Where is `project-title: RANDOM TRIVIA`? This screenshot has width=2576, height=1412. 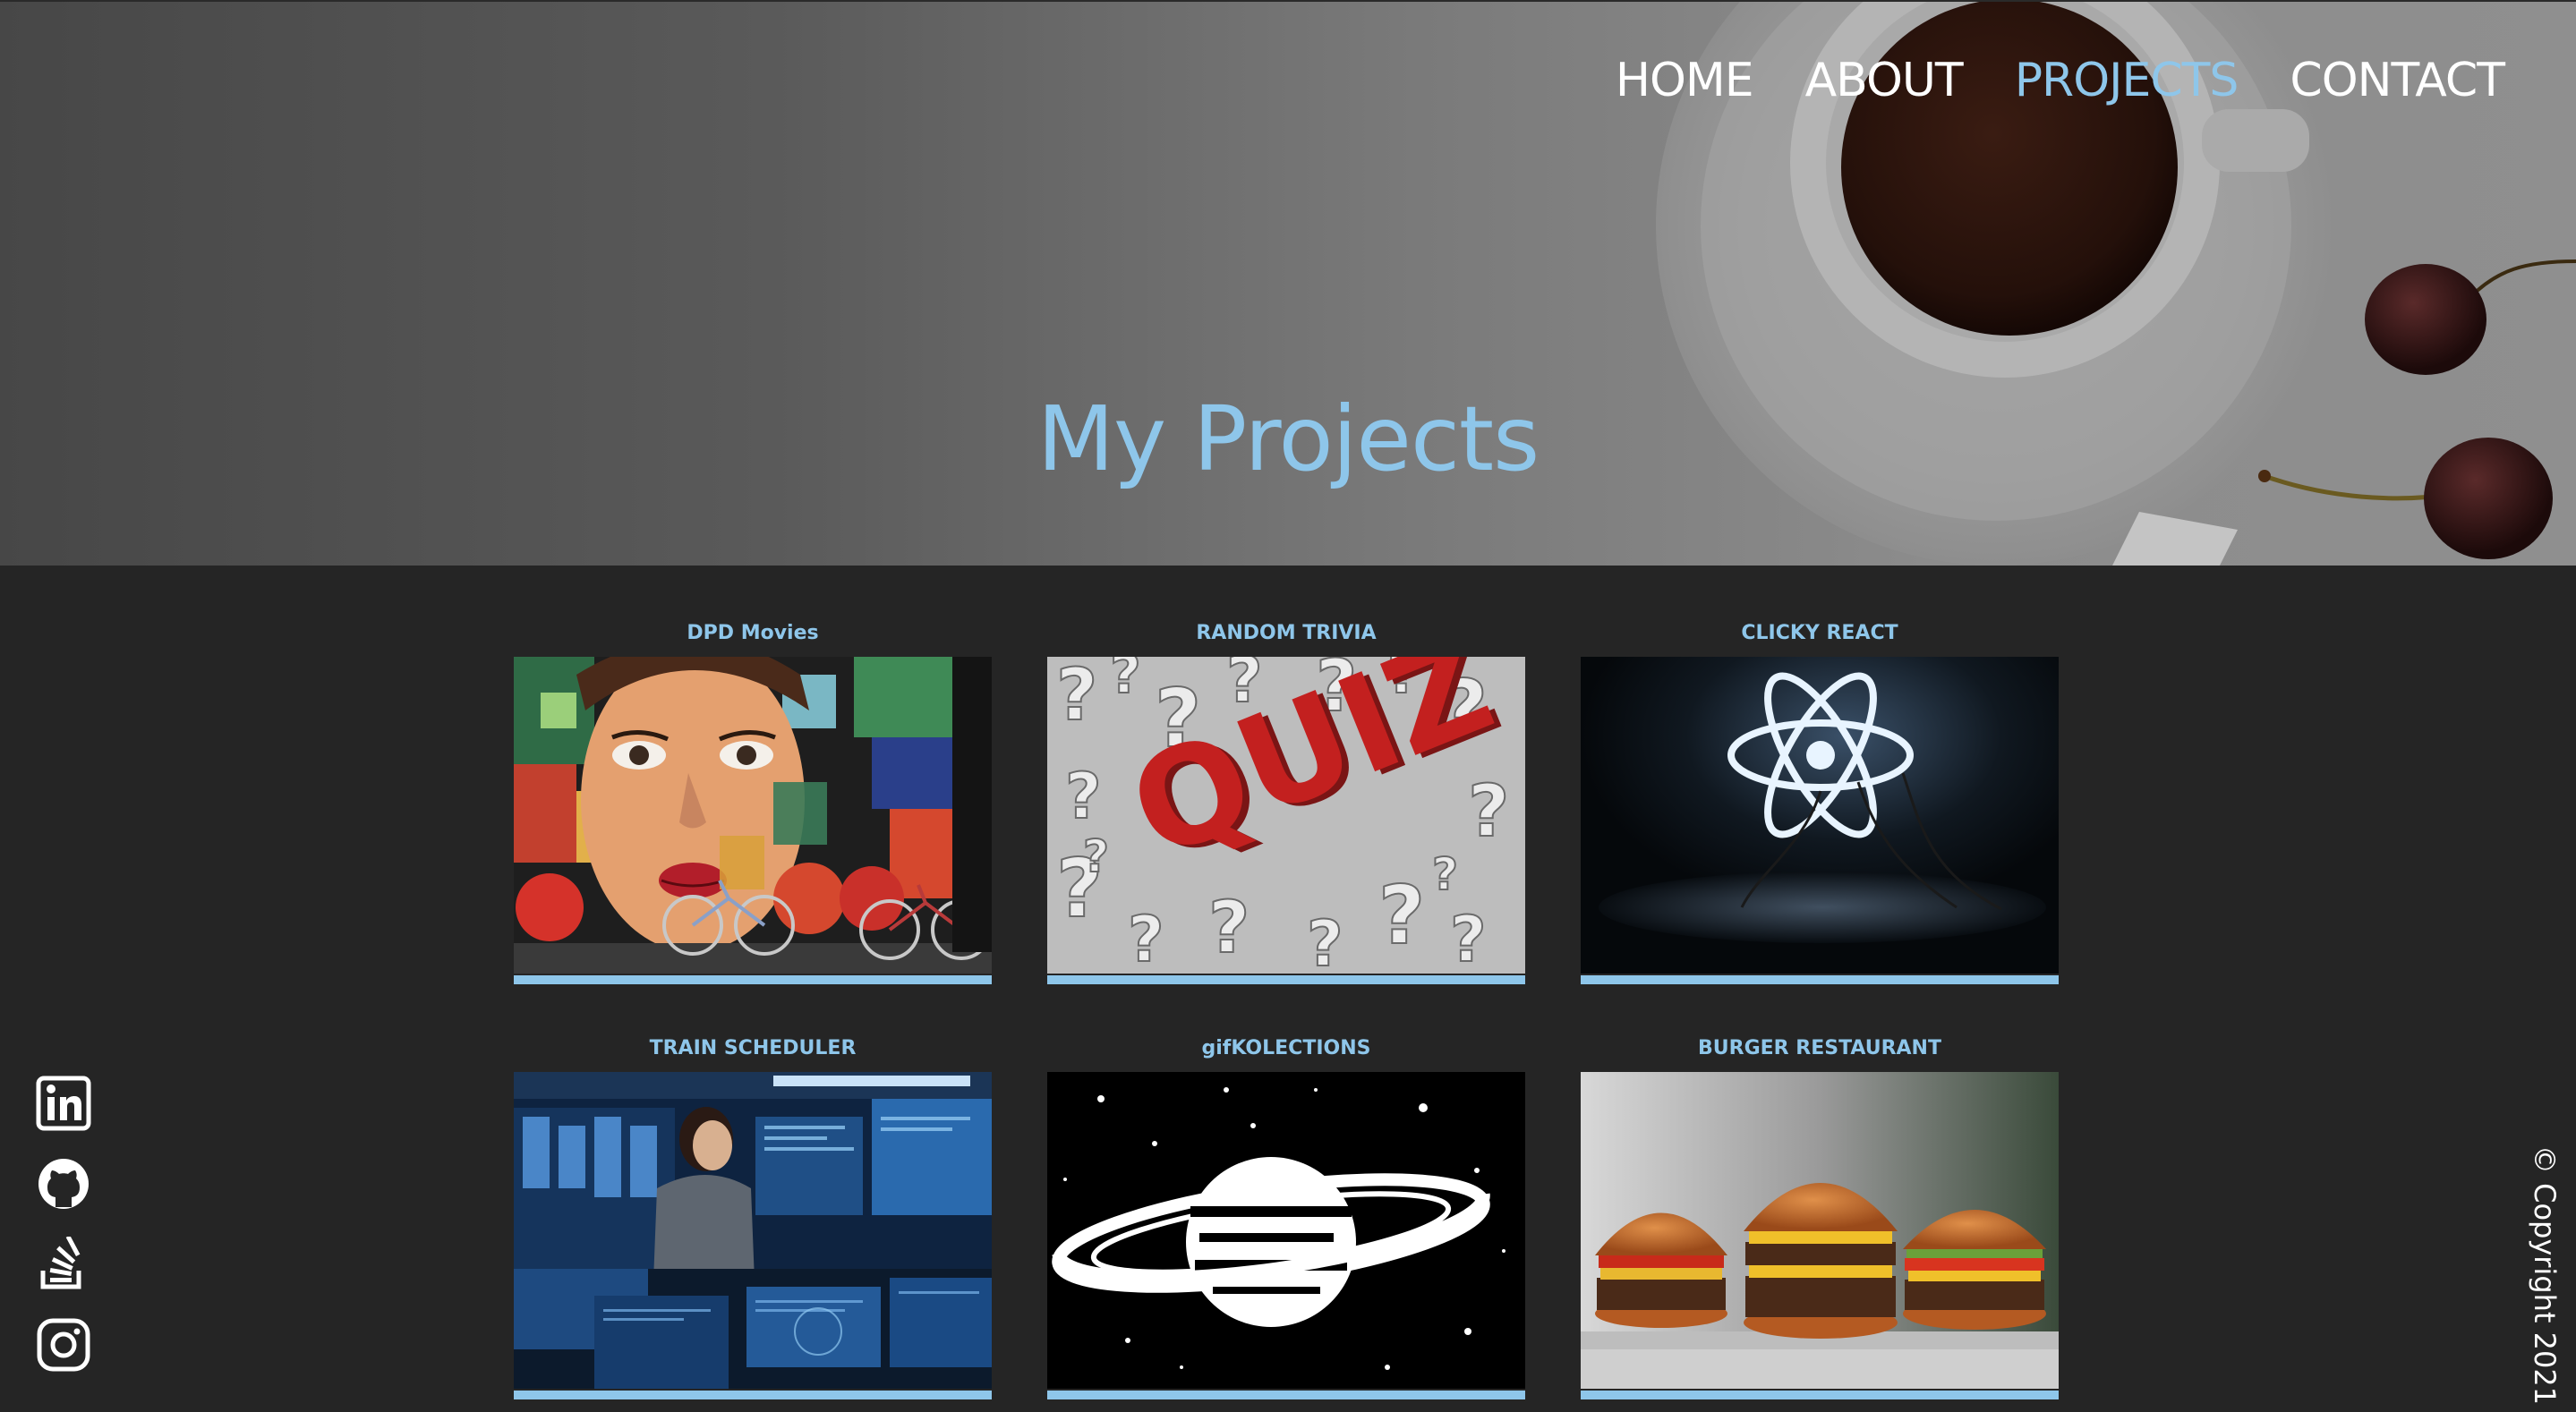
project-title: RANDOM TRIVIA is located at coordinates (1286, 633).